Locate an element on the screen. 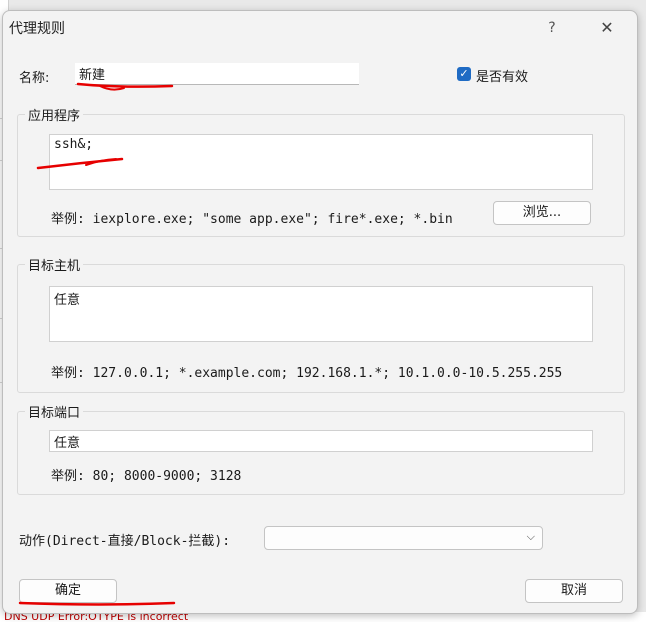  check-icon: ✓ is located at coordinates (464, 73).